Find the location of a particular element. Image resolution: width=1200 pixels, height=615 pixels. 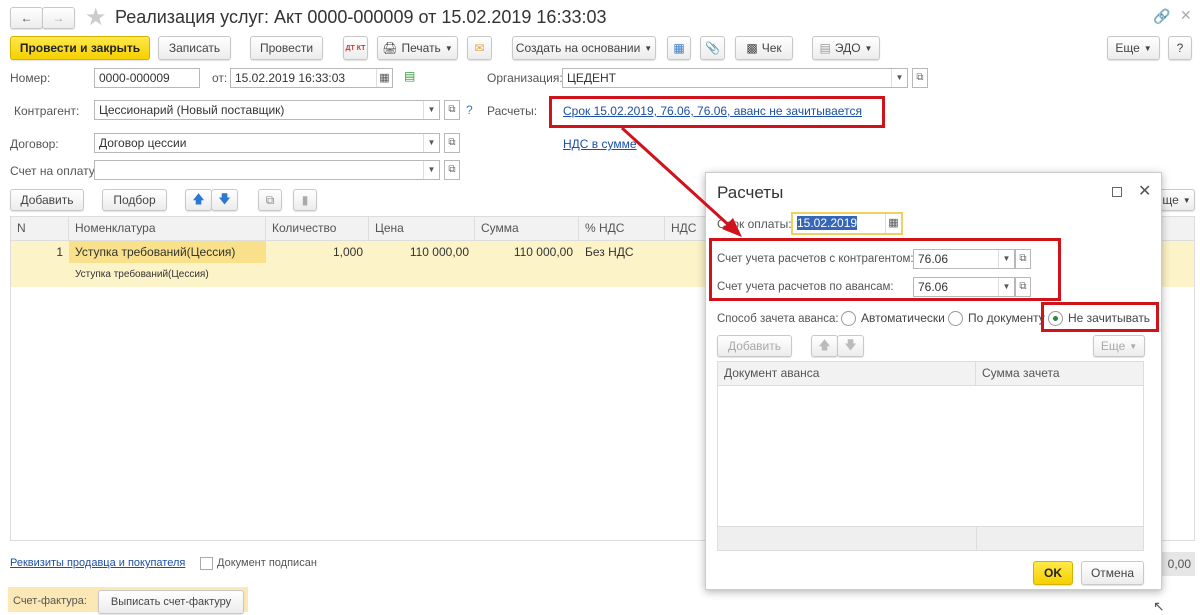

mouse-cursor-icon: ↖ is located at coordinates (1159, 606).